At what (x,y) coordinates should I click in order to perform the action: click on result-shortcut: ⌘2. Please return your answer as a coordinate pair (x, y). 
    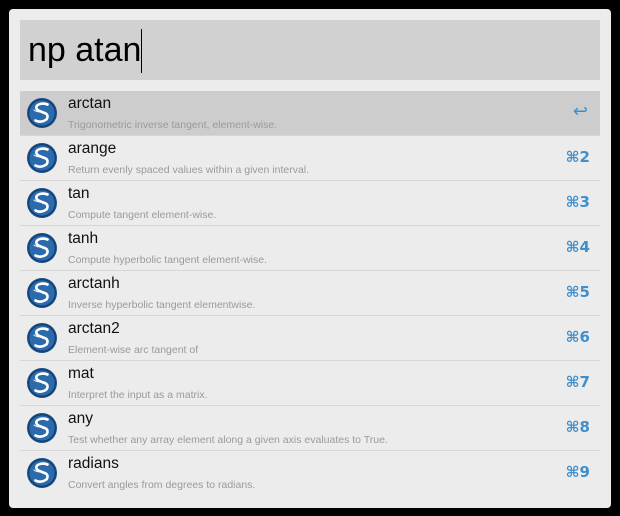
    Looking at the image, I should click on (577, 157).